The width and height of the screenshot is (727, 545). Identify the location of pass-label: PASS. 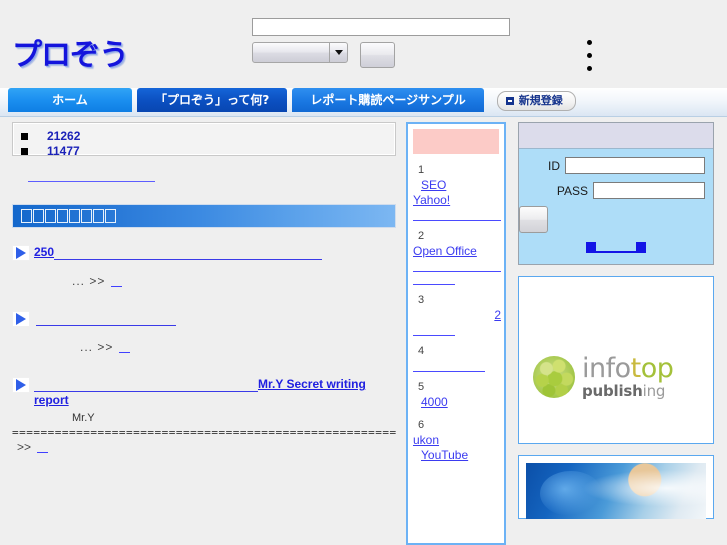
(572, 190).